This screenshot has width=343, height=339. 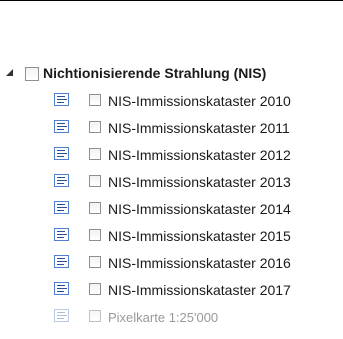 I want to click on layer-item-disabled: Pixelkarte 1:25'000, so click(x=171, y=316).